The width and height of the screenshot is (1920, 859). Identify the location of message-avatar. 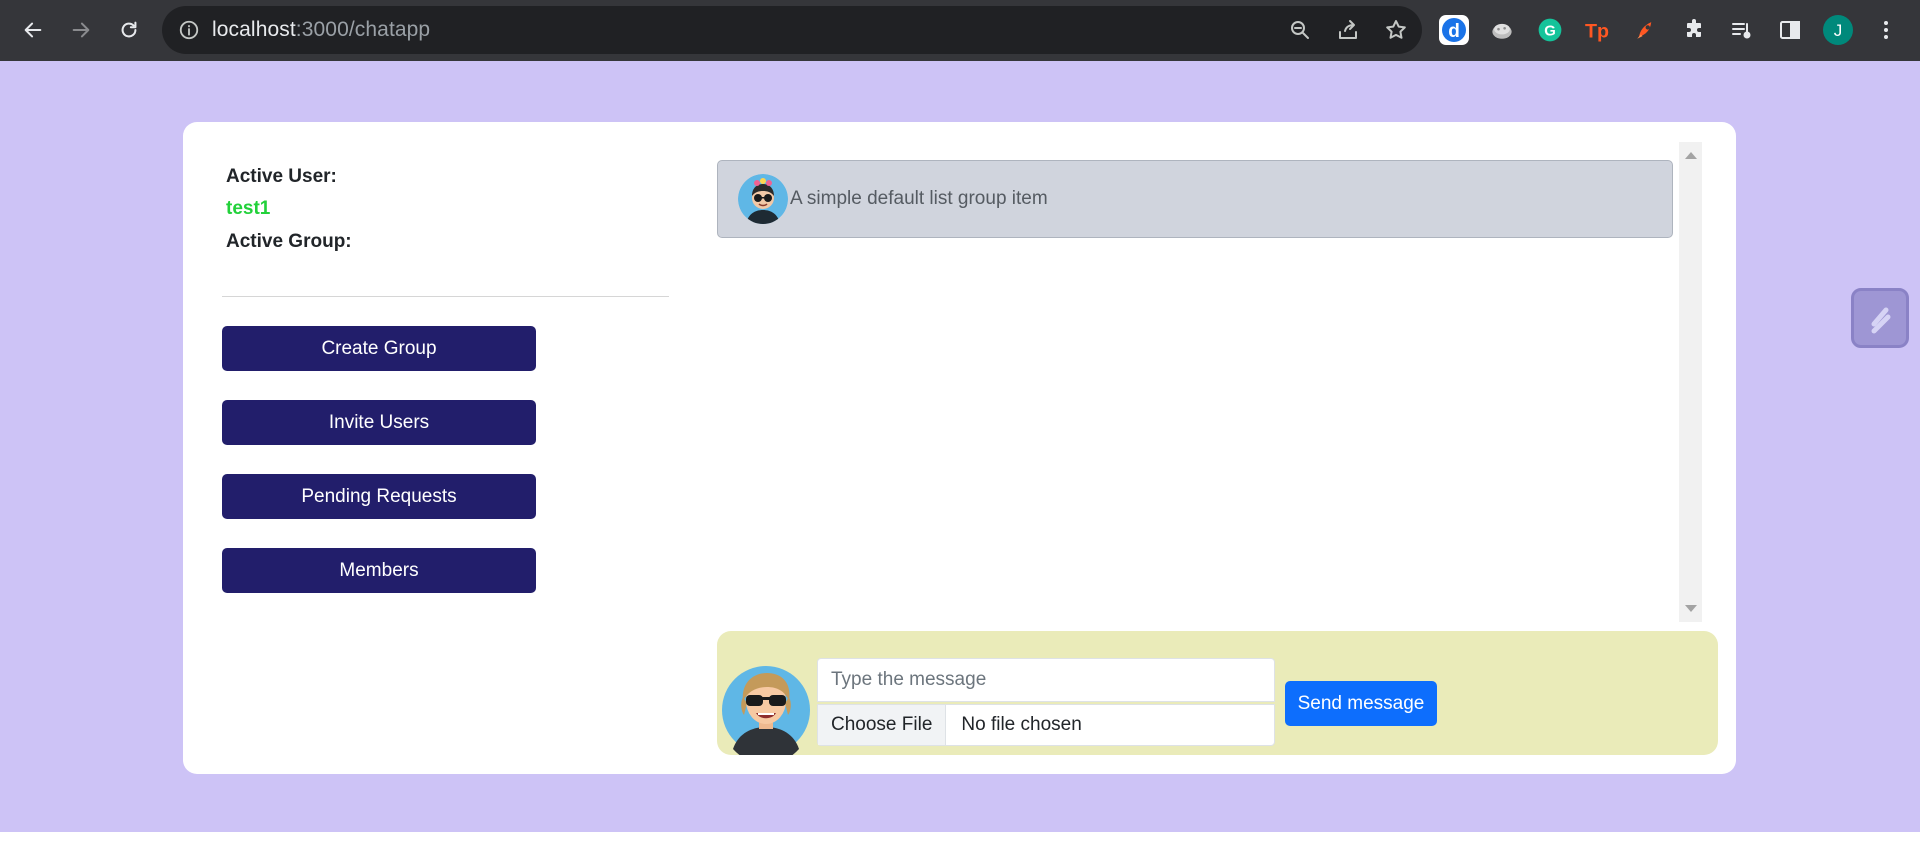
(763, 199).